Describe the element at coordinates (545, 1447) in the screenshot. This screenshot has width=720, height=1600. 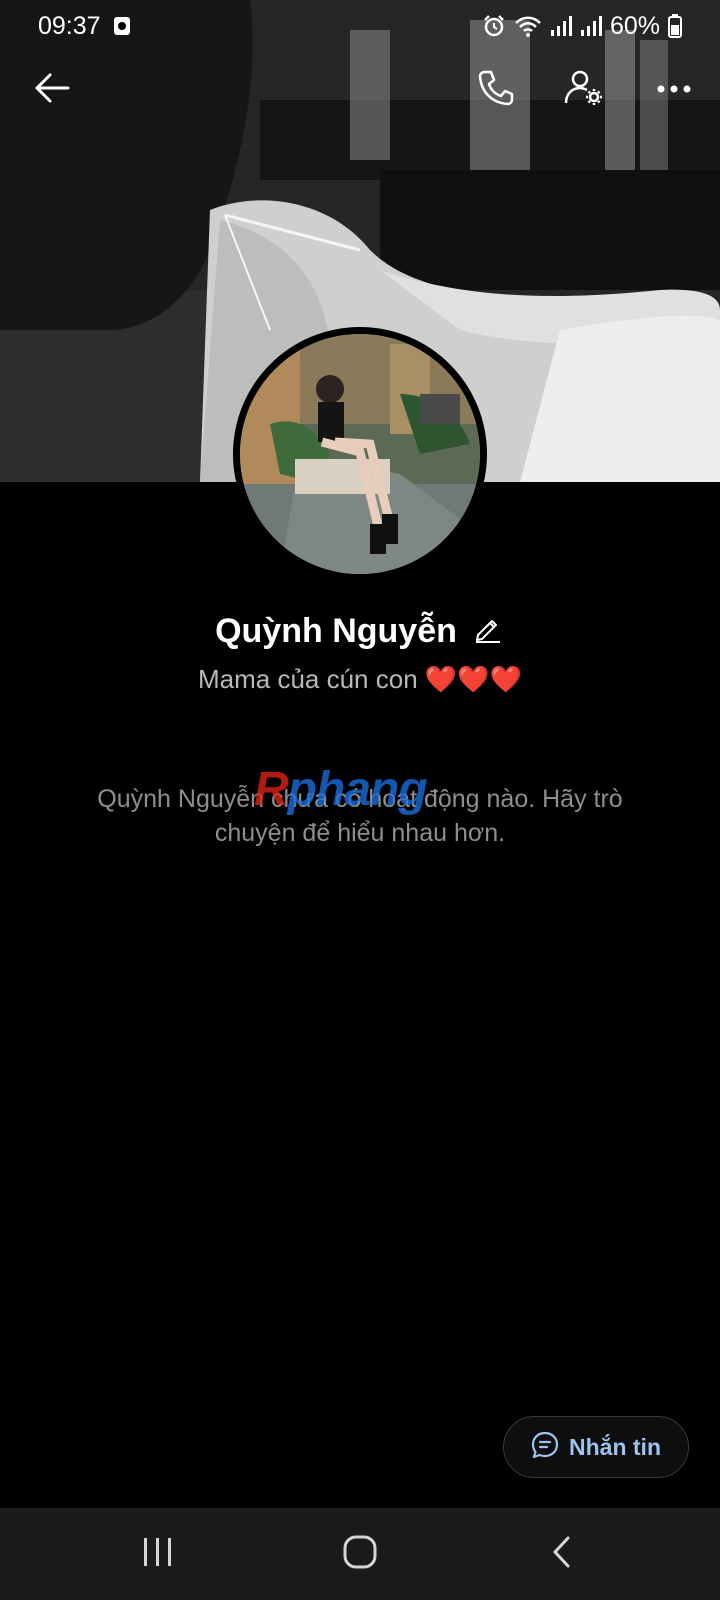
I see `chat-bubble-icon` at that location.